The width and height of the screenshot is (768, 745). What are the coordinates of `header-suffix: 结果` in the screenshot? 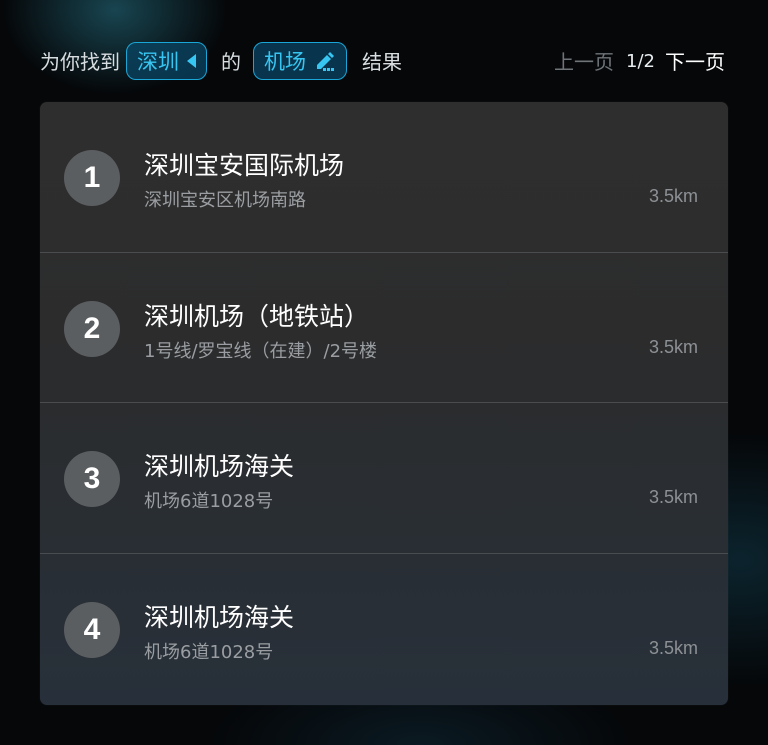 It's located at (382, 62).